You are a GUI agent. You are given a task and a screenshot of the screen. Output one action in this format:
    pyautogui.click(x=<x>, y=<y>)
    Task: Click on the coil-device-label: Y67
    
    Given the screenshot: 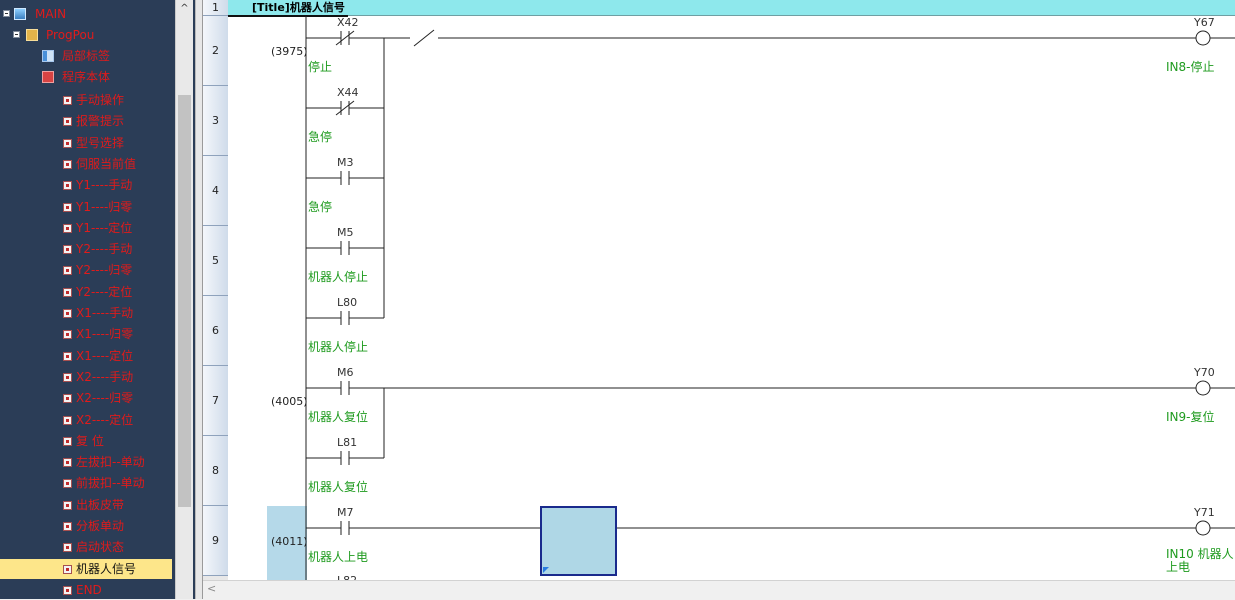 What is the action you would take?
    pyautogui.click(x=1204, y=22)
    